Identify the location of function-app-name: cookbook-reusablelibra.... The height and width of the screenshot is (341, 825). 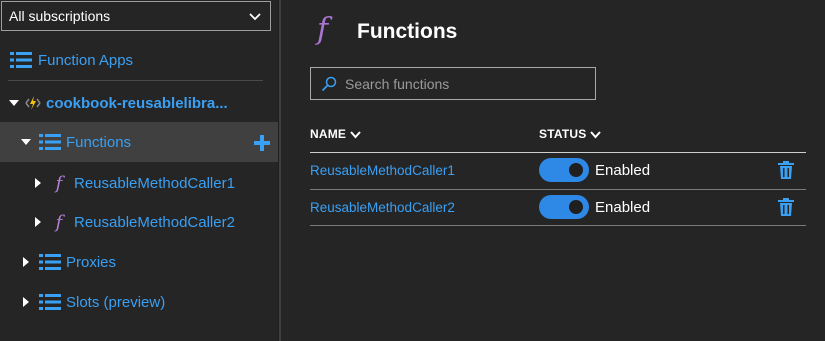
(137, 103).